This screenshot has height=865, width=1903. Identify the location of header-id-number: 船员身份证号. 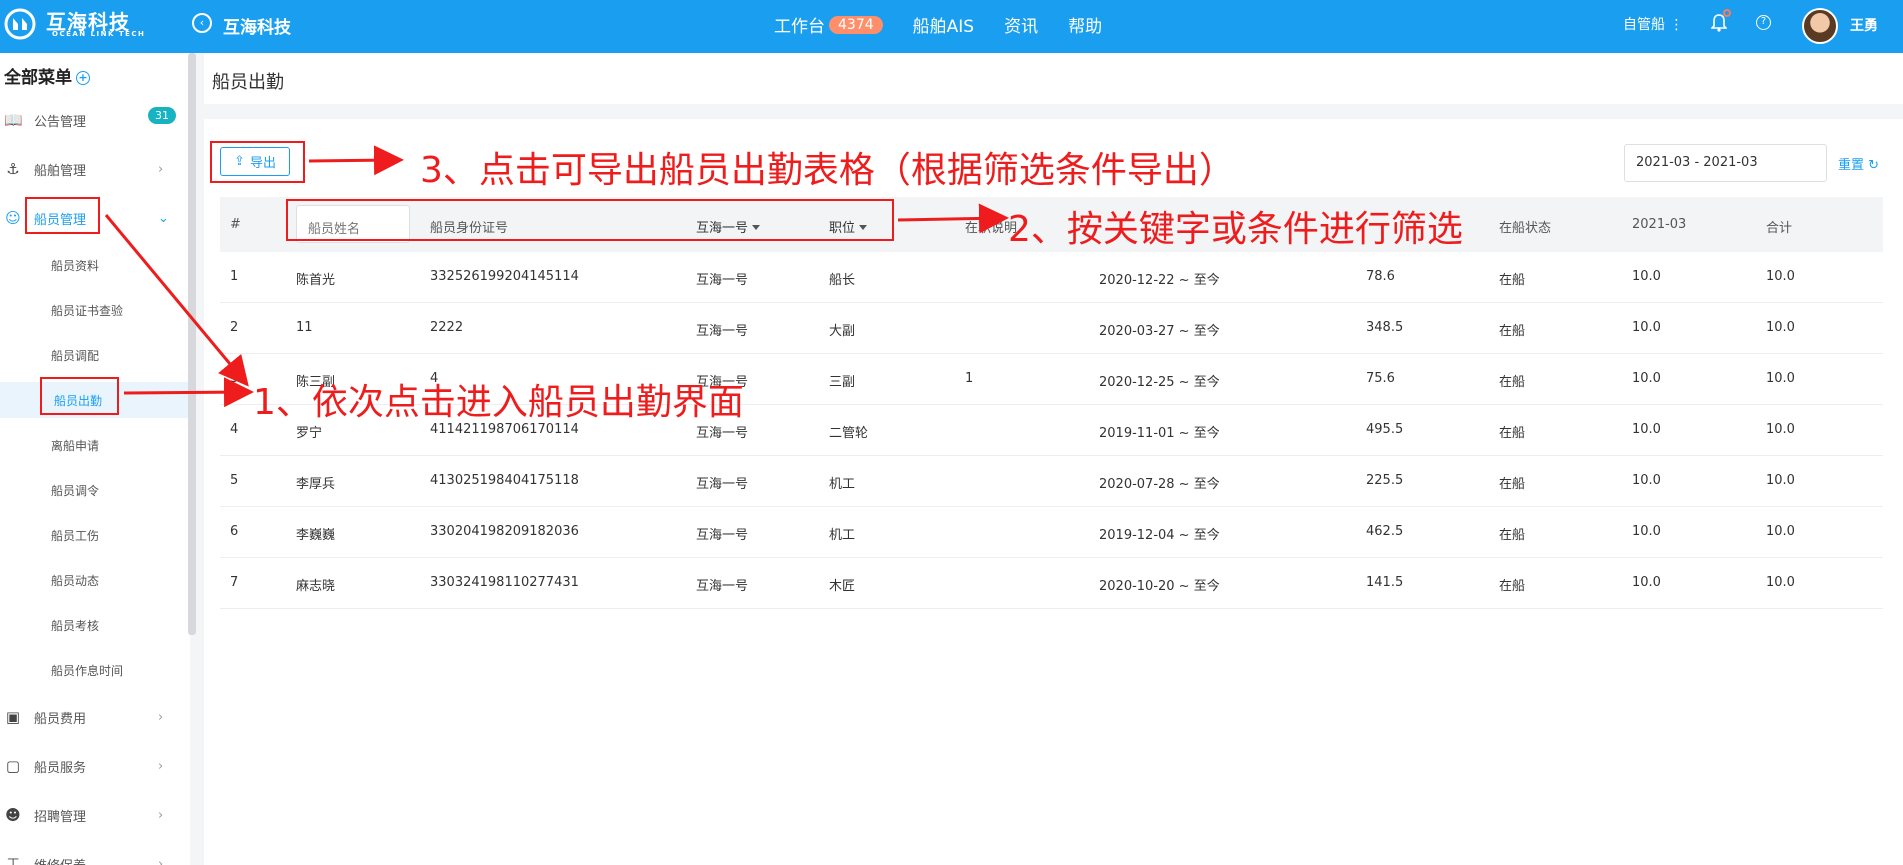
(469, 228).